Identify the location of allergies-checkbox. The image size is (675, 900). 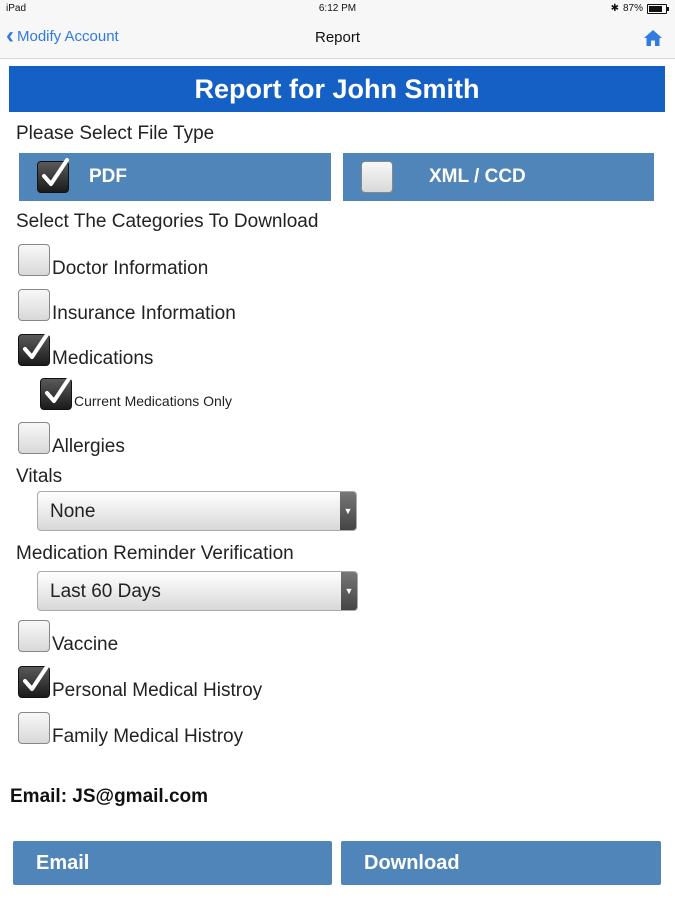
(34, 438).